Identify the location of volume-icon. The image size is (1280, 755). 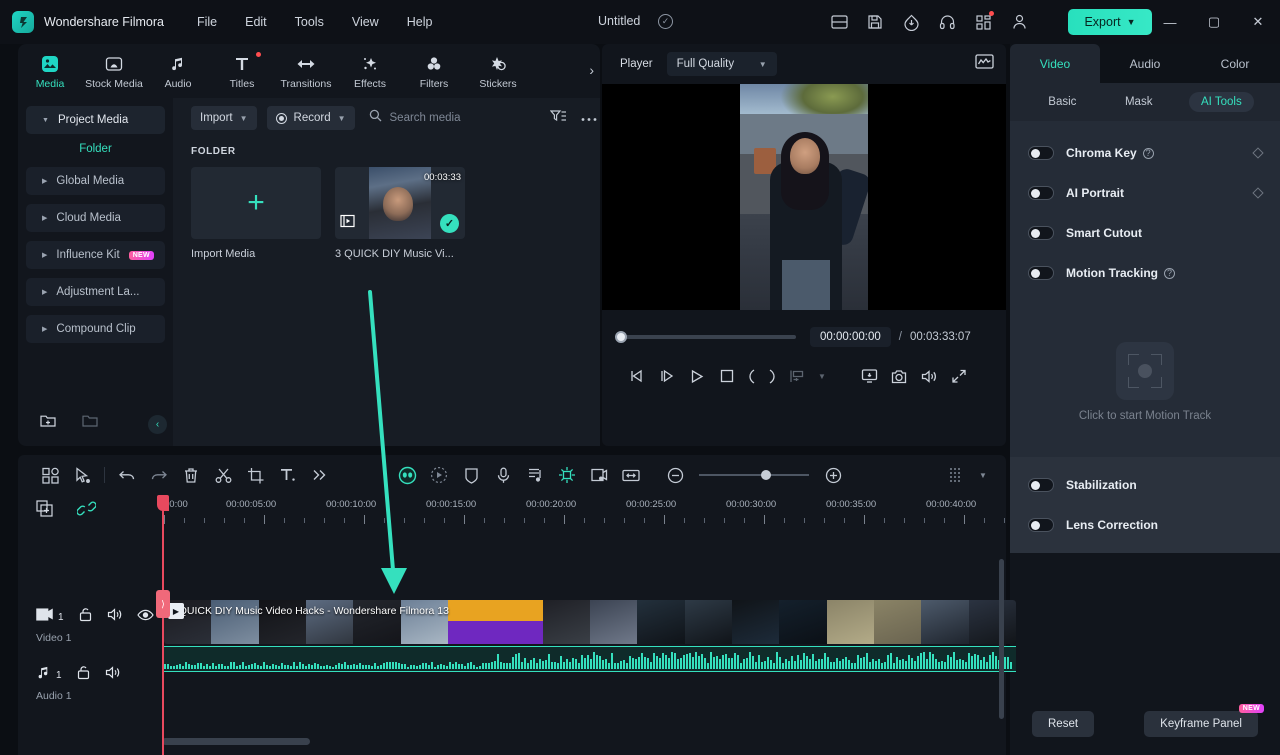
(929, 376).